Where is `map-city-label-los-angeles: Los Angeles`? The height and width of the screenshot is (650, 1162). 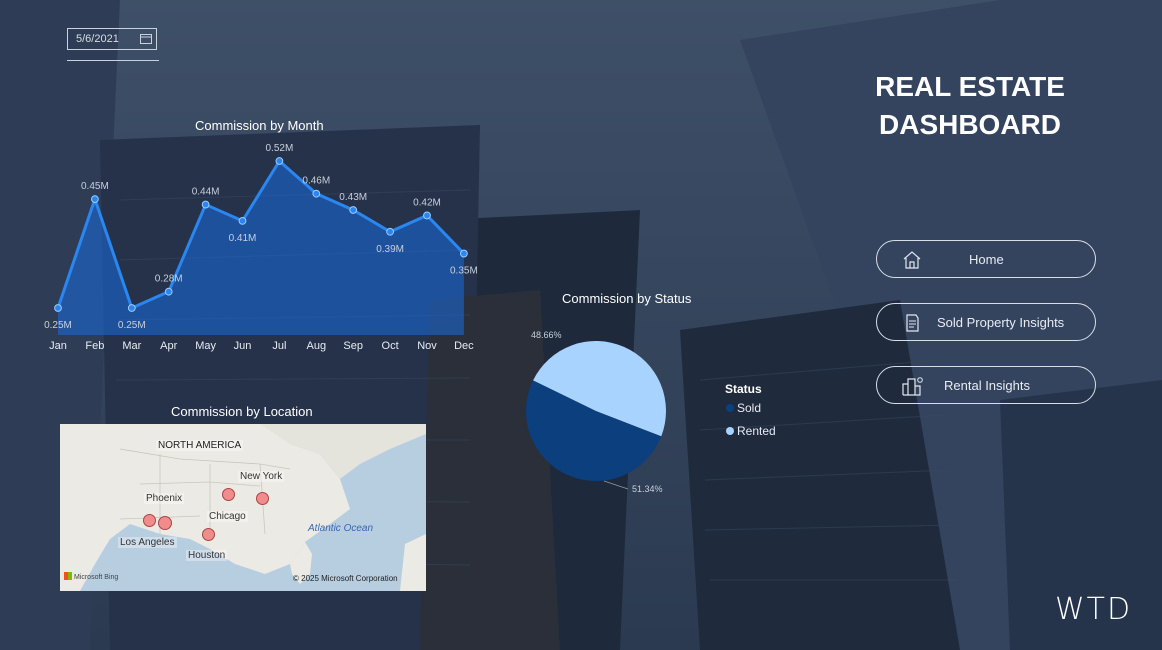 map-city-label-los-angeles: Los Angeles is located at coordinates (147, 542).